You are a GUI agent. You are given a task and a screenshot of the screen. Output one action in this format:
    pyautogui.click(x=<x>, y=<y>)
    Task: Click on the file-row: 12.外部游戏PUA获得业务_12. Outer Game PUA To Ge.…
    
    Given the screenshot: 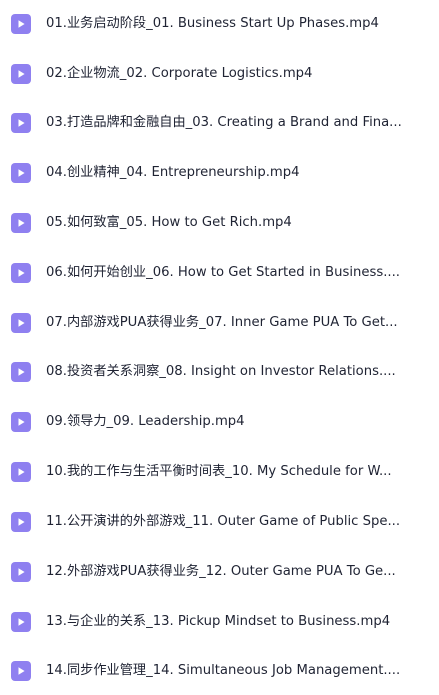 What is the action you would take?
    pyautogui.click(x=219, y=572)
    